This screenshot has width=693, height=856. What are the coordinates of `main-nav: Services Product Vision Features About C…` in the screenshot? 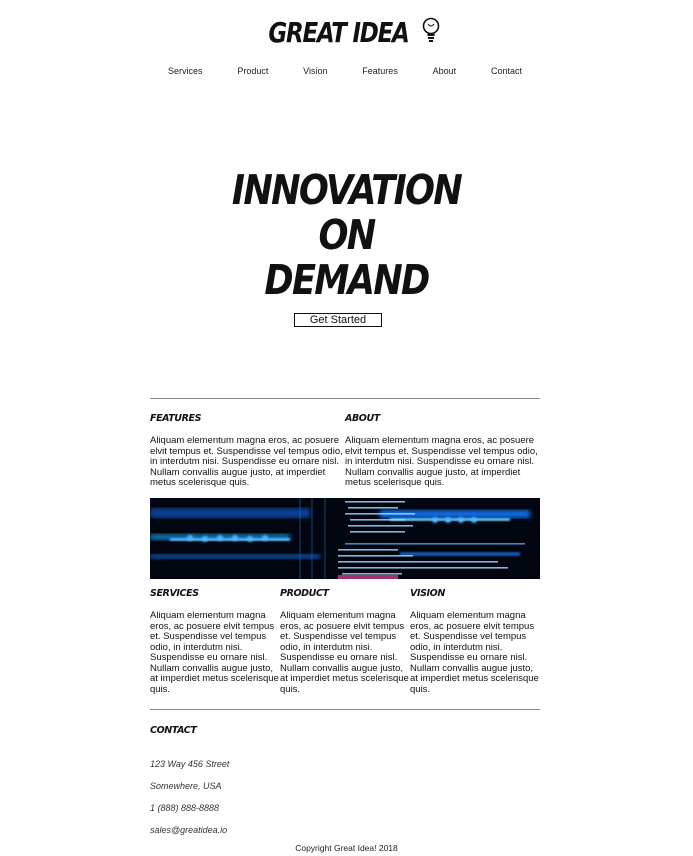 It's located at (345, 71).